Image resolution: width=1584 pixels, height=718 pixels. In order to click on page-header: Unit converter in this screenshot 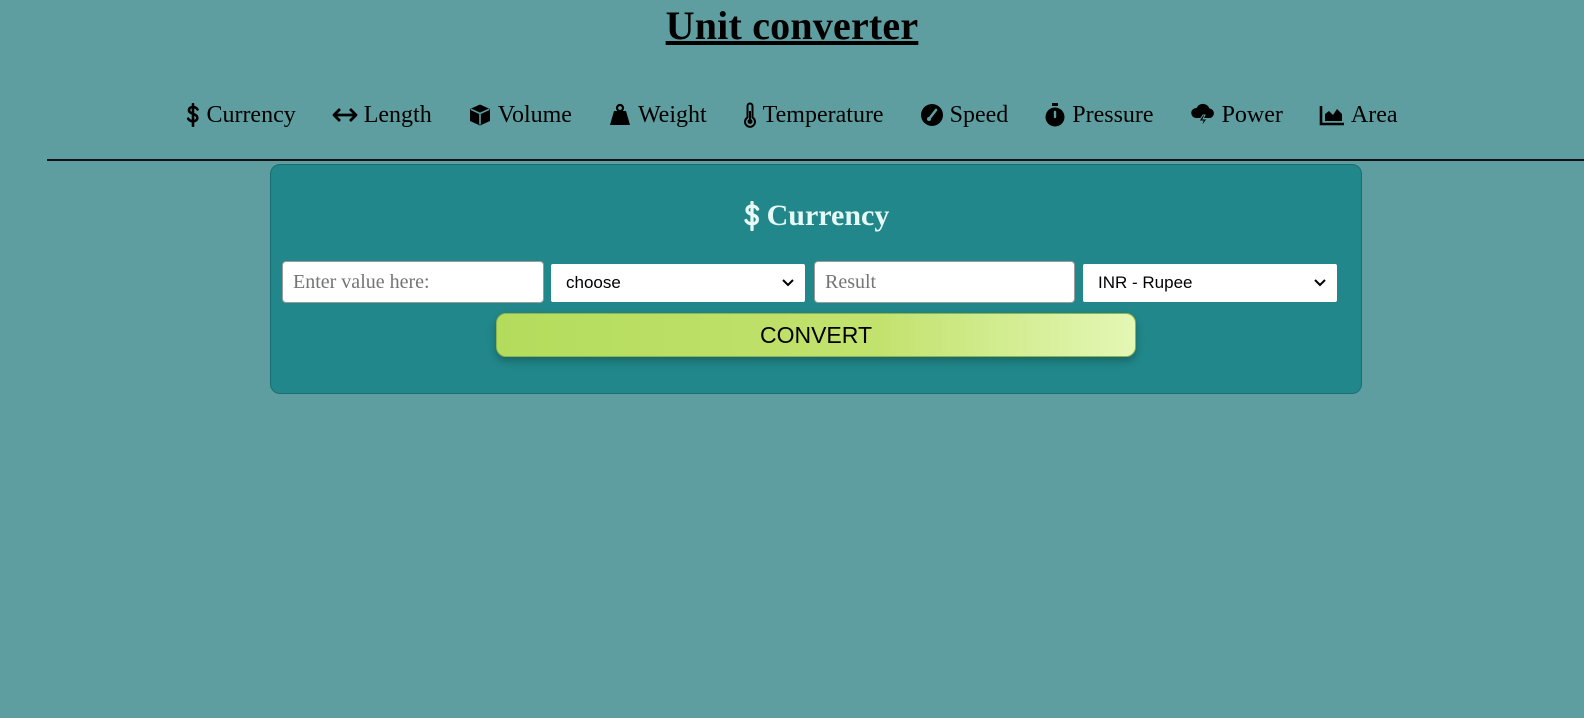, I will do `click(792, 24)`.